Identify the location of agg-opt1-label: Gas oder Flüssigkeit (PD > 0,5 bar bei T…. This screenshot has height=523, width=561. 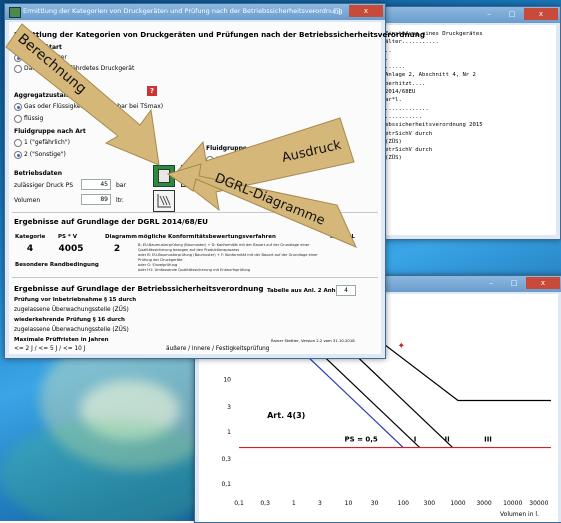
(94, 106).